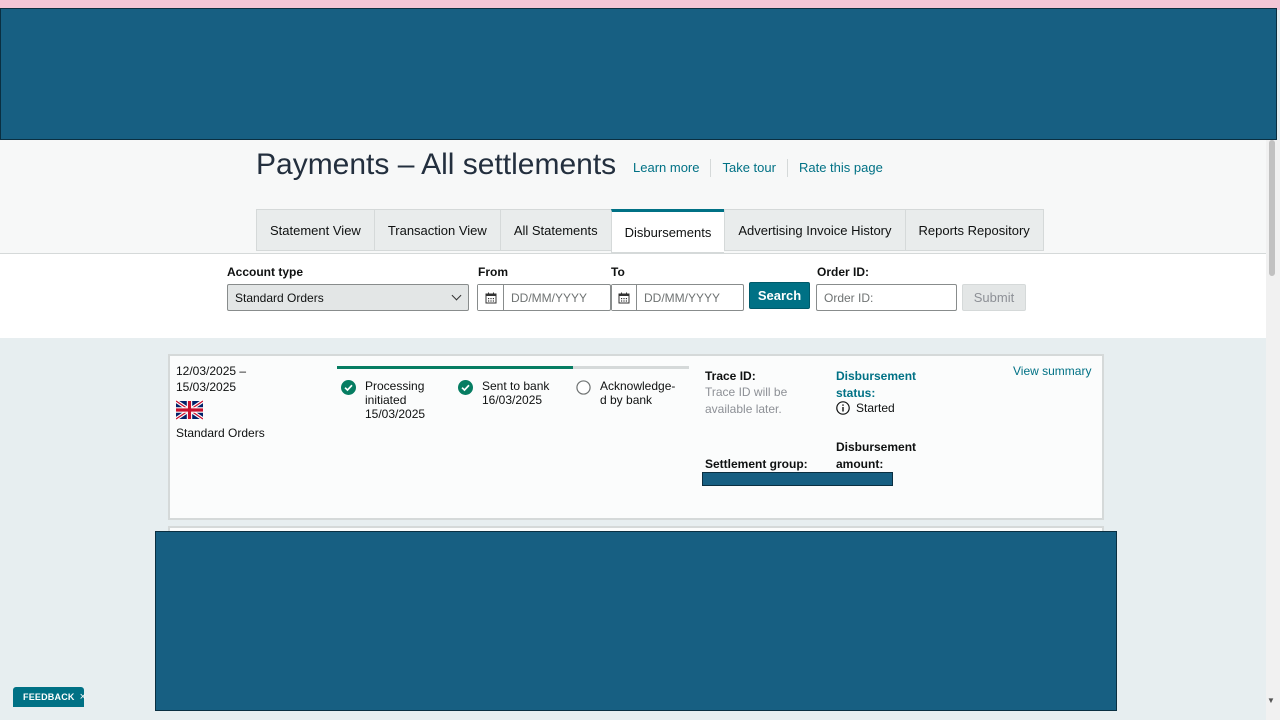 The height and width of the screenshot is (720, 1280). Describe the element at coordinates (875, 408) in the screenshot. I see `disbursement-status-value: Started` at that location.